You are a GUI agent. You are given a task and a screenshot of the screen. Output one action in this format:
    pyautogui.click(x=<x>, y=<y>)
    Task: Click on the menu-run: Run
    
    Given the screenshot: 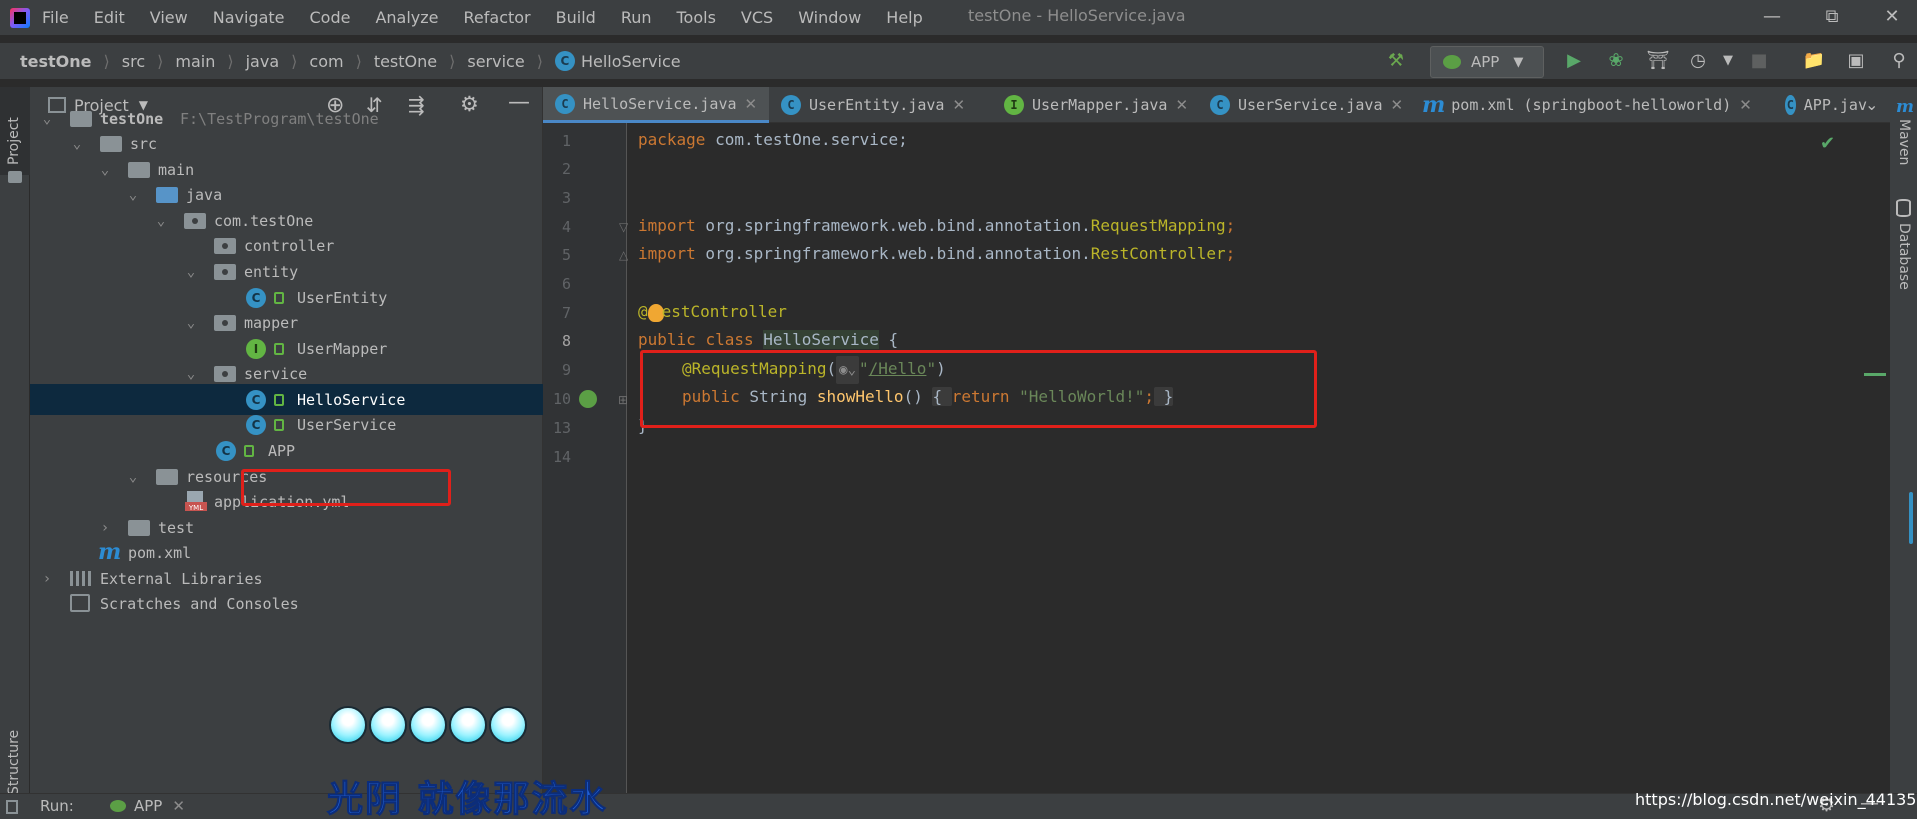 What is the action you would take?
    pyautogui.click(x=636, y=17)
    